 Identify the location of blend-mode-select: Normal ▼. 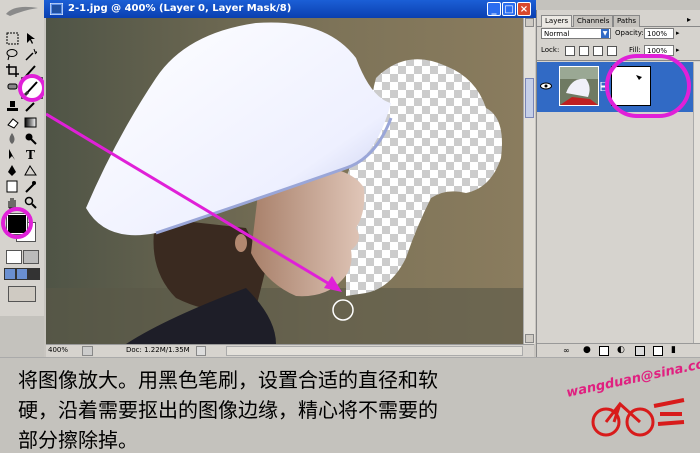
(576, 33).